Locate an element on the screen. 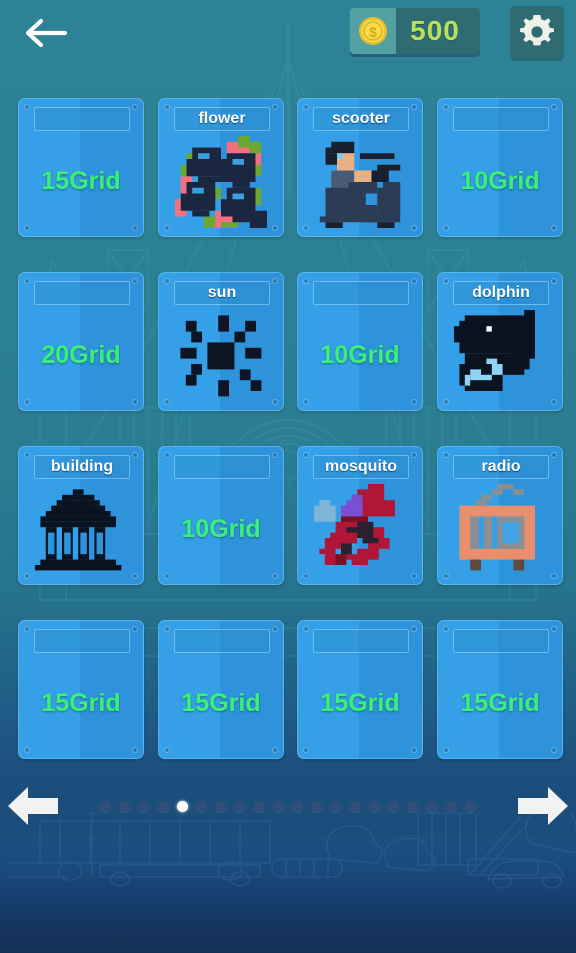  locked-level-card: 20Grid is located at coordinates (81, 341).